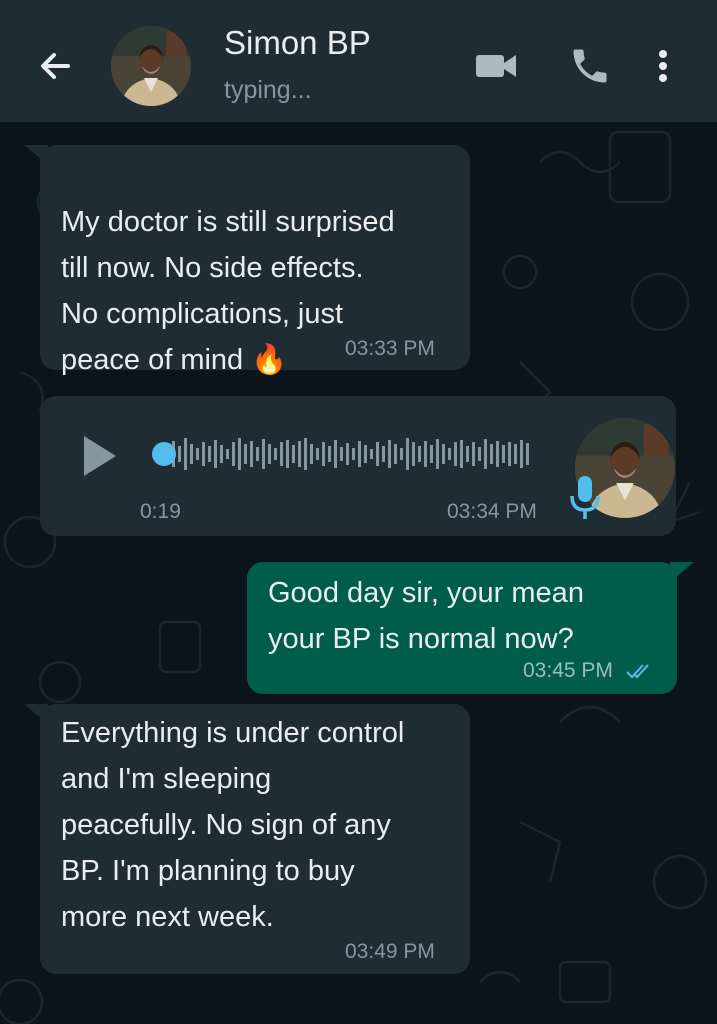 The height and width of the screenshot is (1024, 717). Describe the element at coordinates (160, 511) in the screenshot. I see `voice-duration: 0:19` at that location.